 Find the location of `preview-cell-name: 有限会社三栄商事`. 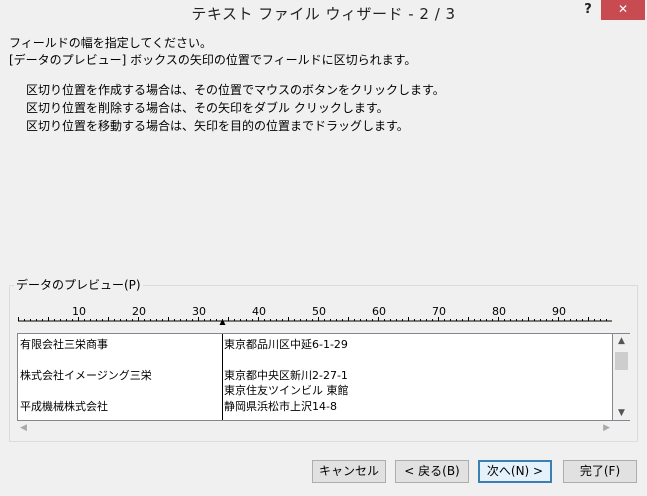

preview-cell-name: 有限会社三栄商事 is located at coordinates (64, 344).